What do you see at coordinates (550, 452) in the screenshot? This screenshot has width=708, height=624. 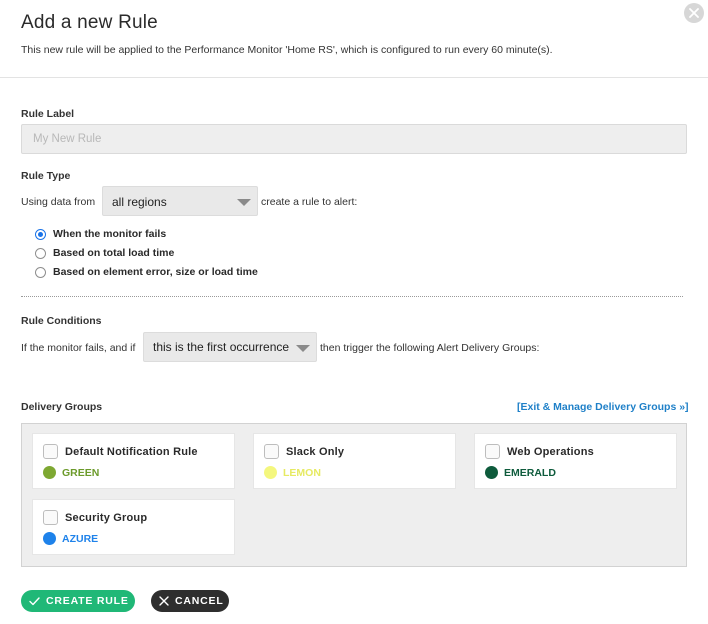 I see `delivery-group-name: Web Operations` at bounding box center [550, 452].